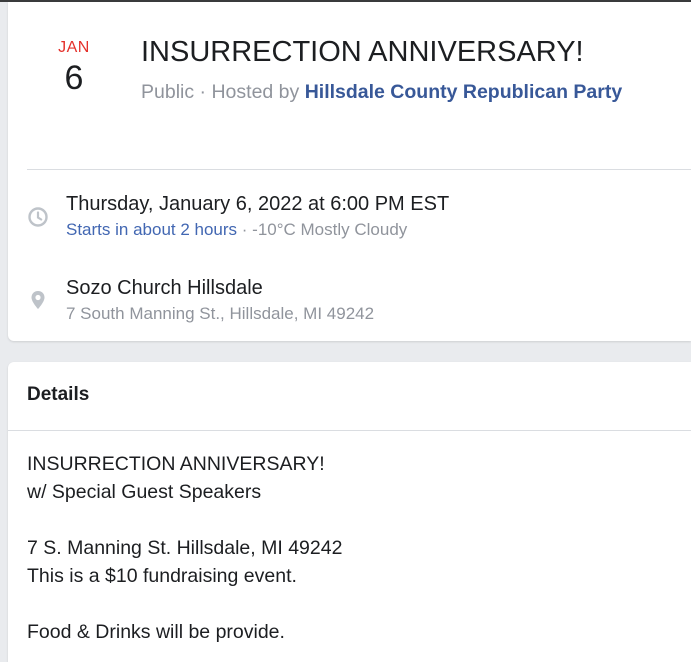 Image resolution: width=691 pixels, height=662 pixels. I want to click on location-address: 7 South Manning St., Hillsdale, MI 49242, so click(220, 313).